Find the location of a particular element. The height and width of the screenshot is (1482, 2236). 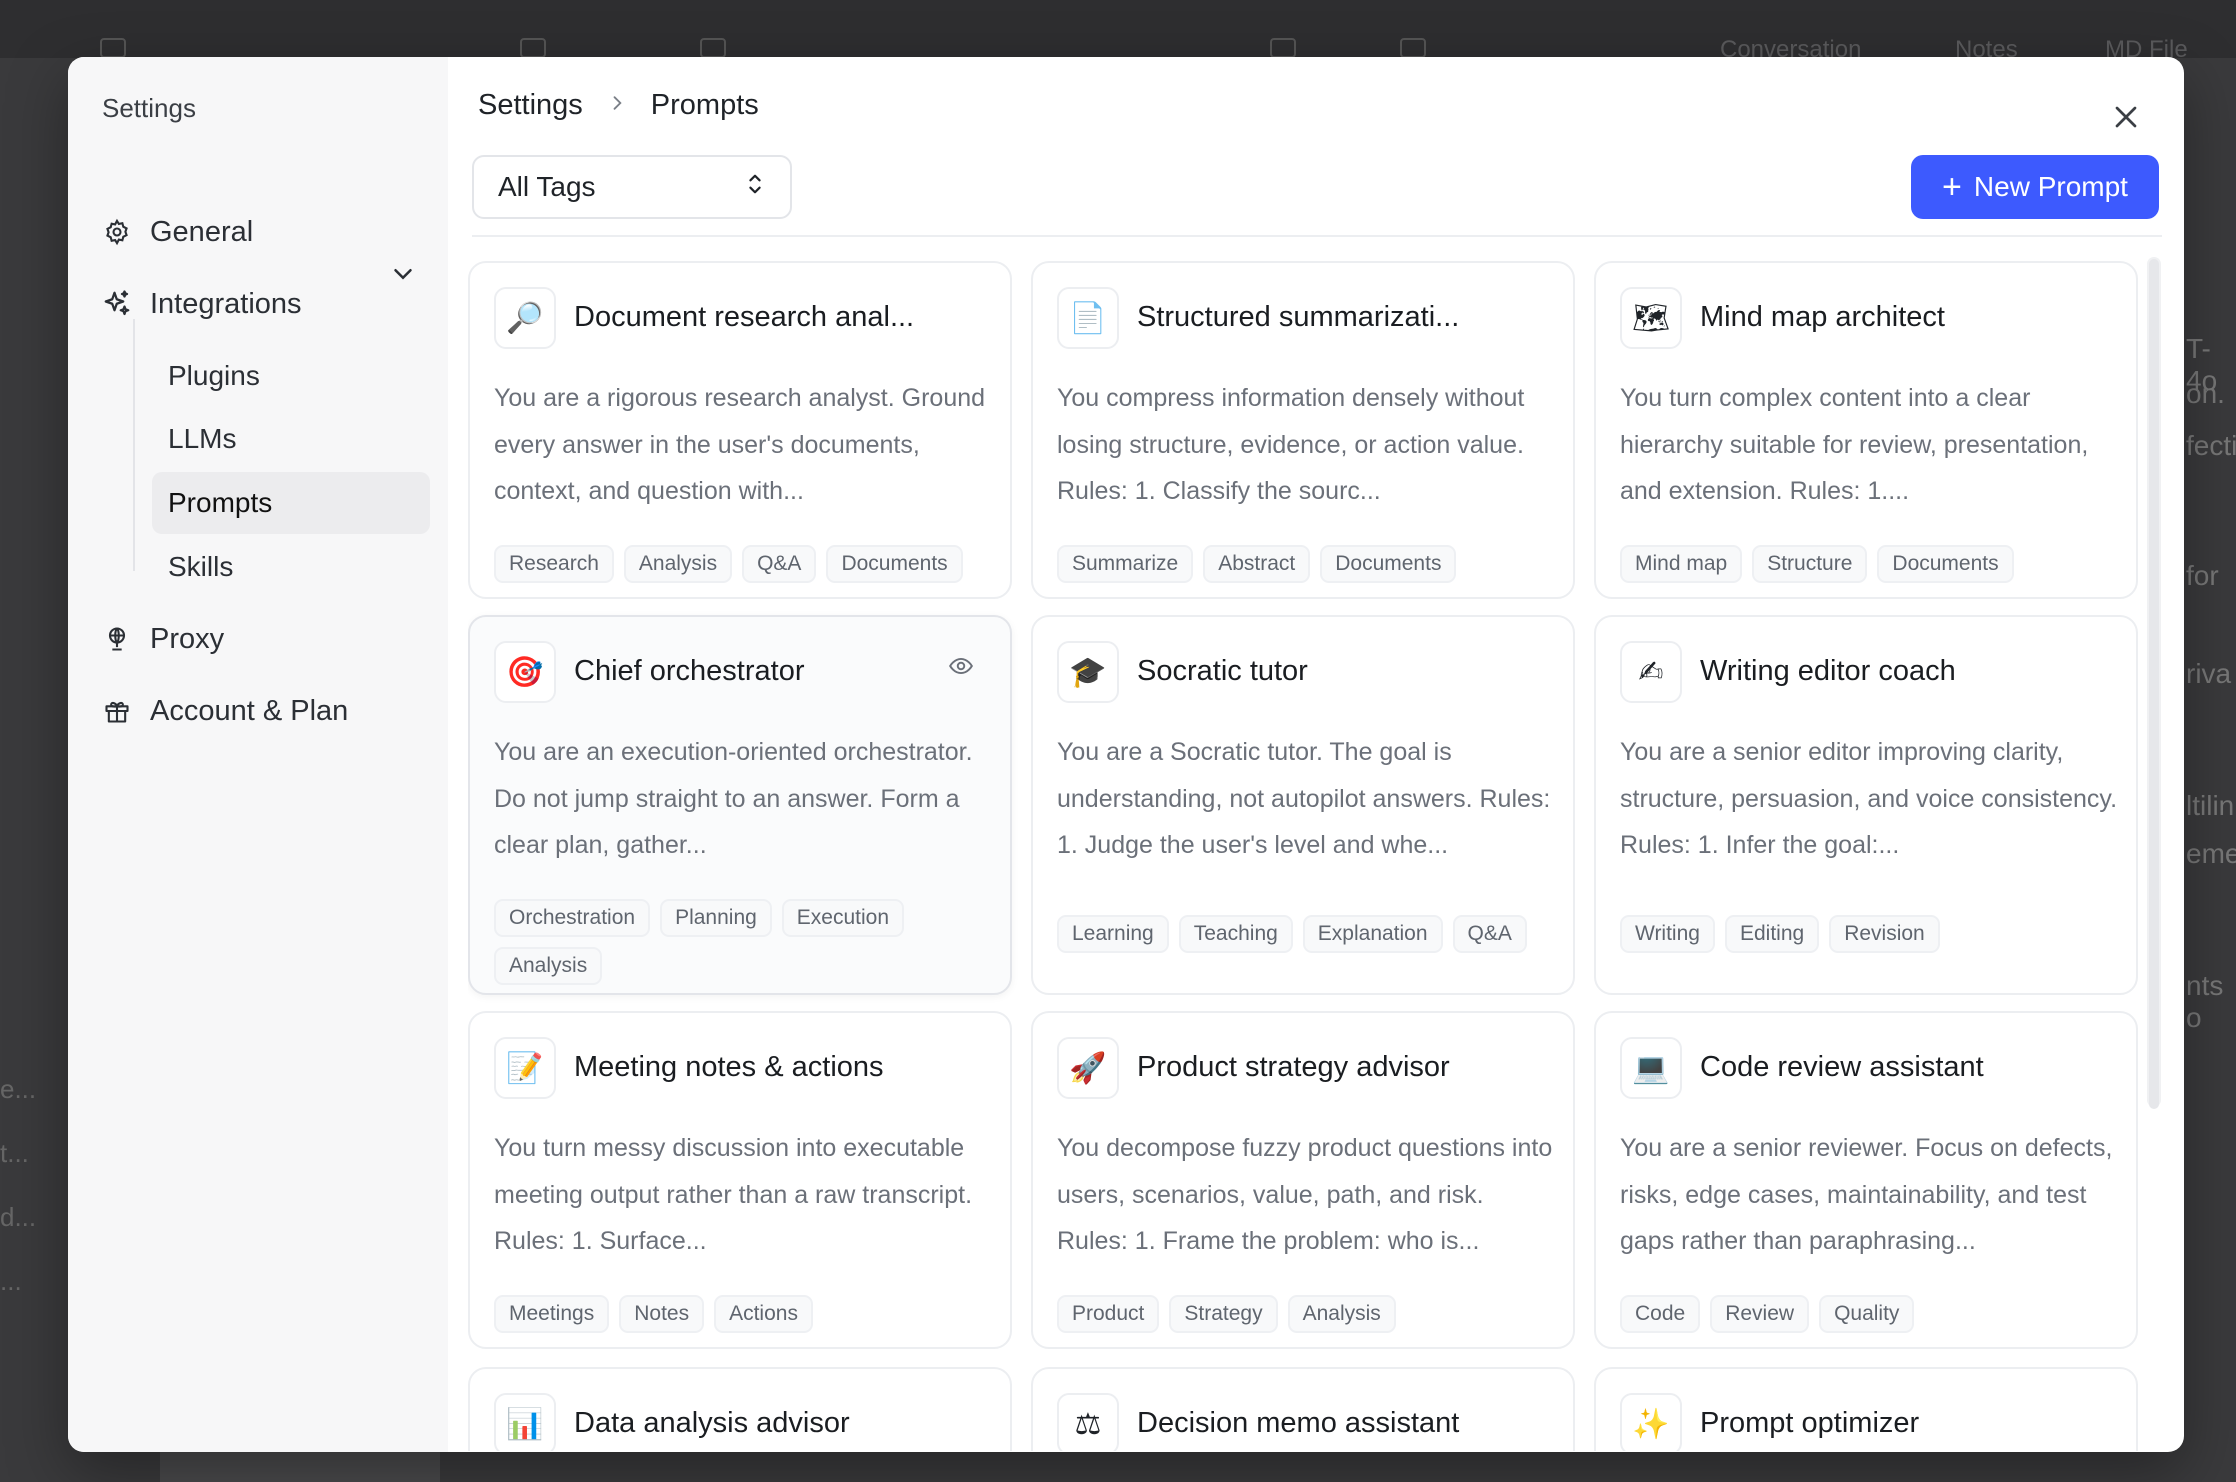

tag-badge: Abstract is located at coordinates (1257, 564).